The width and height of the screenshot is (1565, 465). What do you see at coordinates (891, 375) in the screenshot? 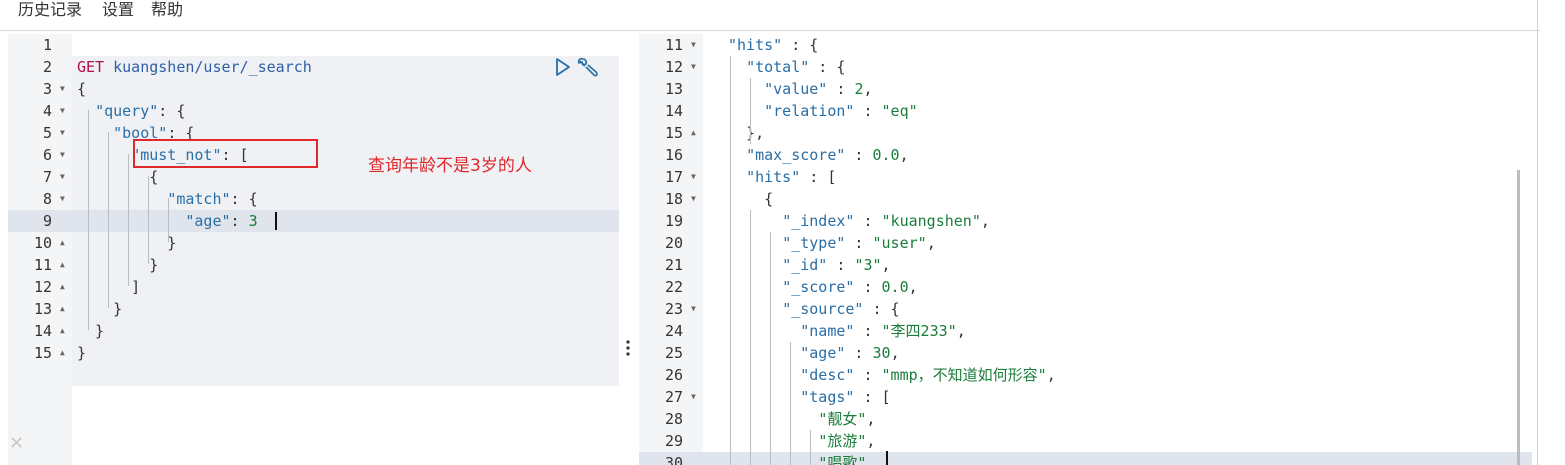
I see `code-text: "desc" : "mmp，不知道如何形容",` at bounding box center [891, 375].